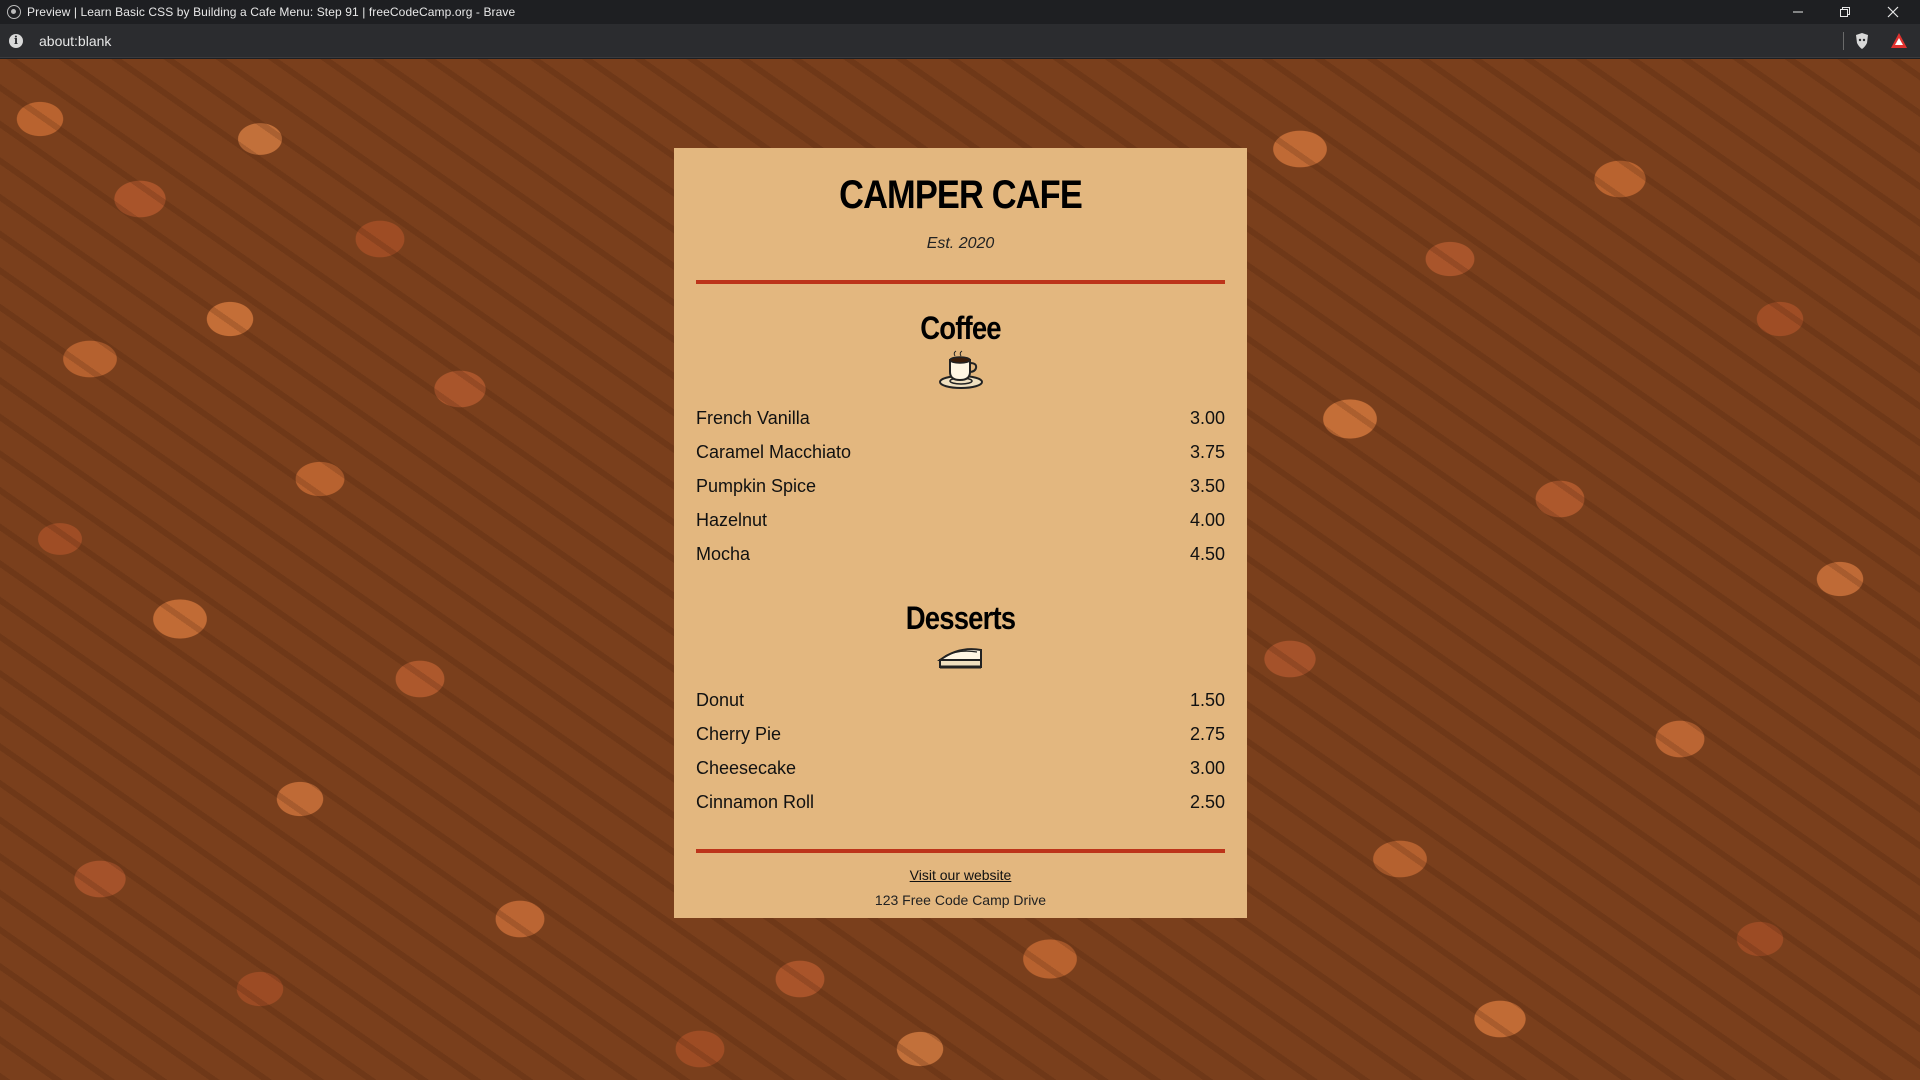  I want to click on brave-shields-icon, so click(1862, 41).